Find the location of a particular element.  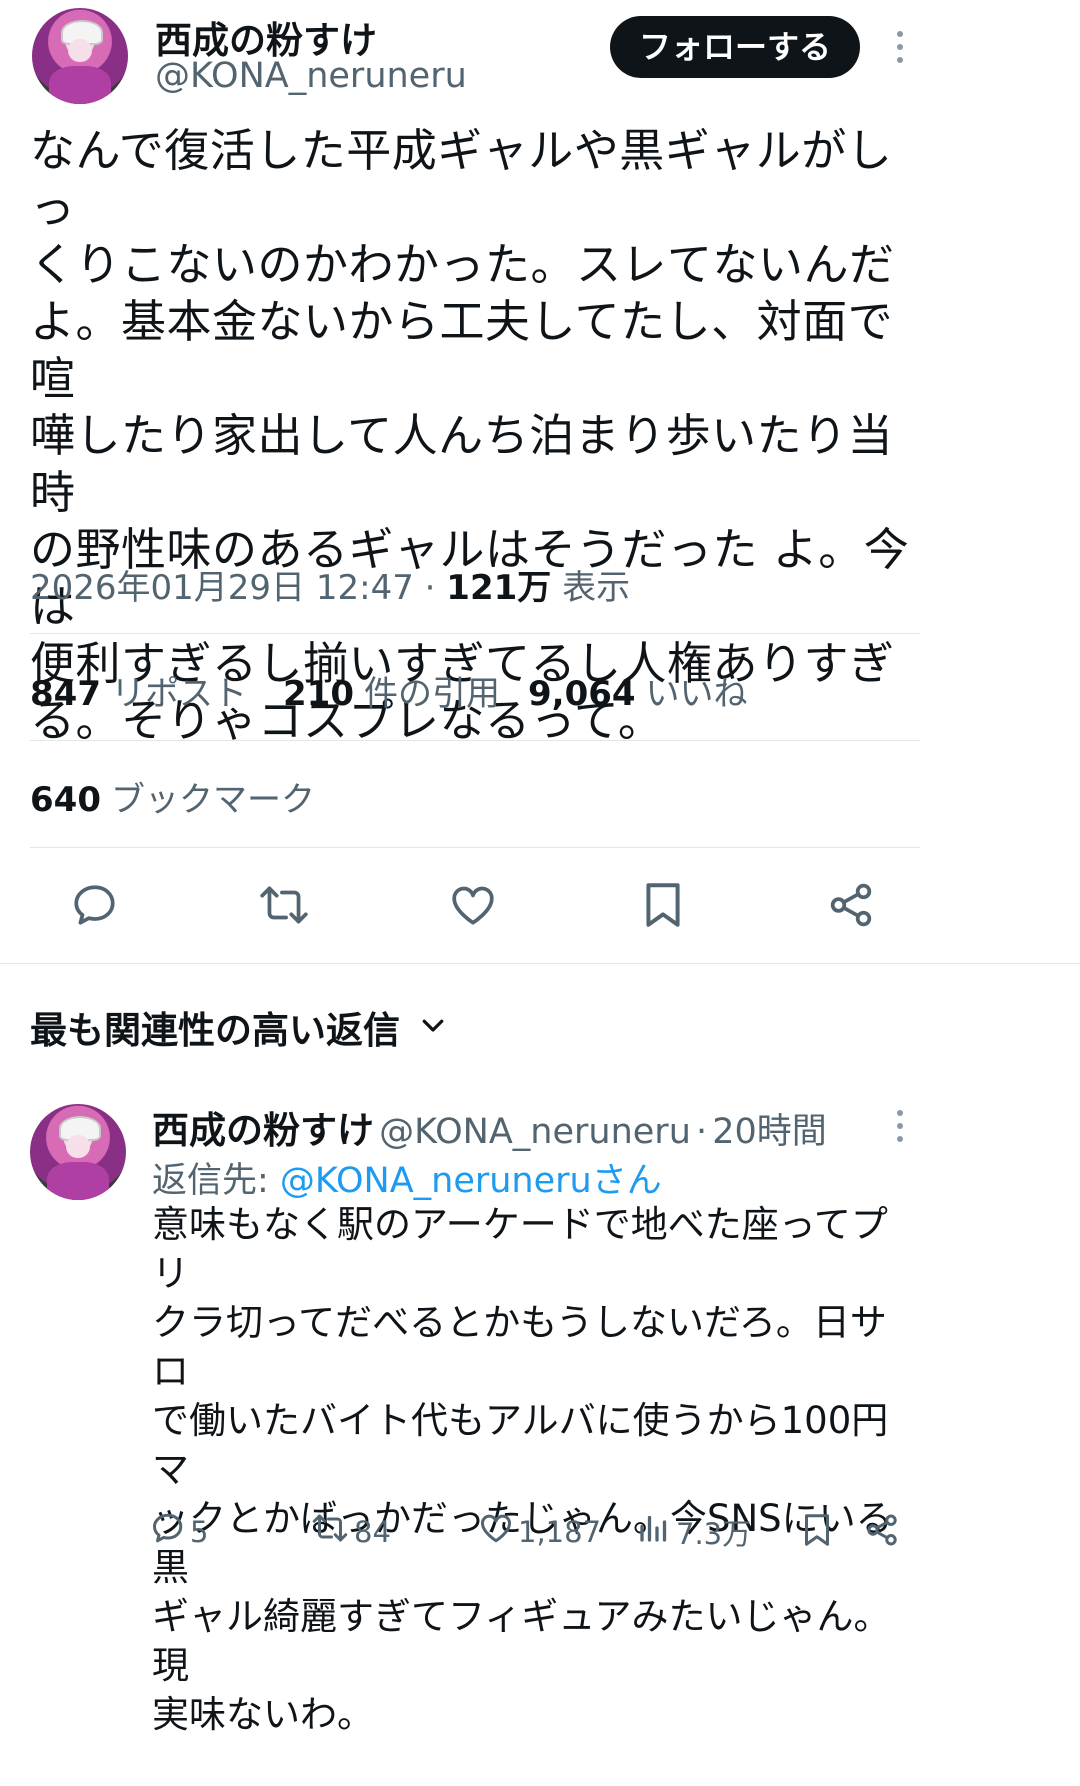

reply-more-options-icon is located at coordinates (900, 1130).